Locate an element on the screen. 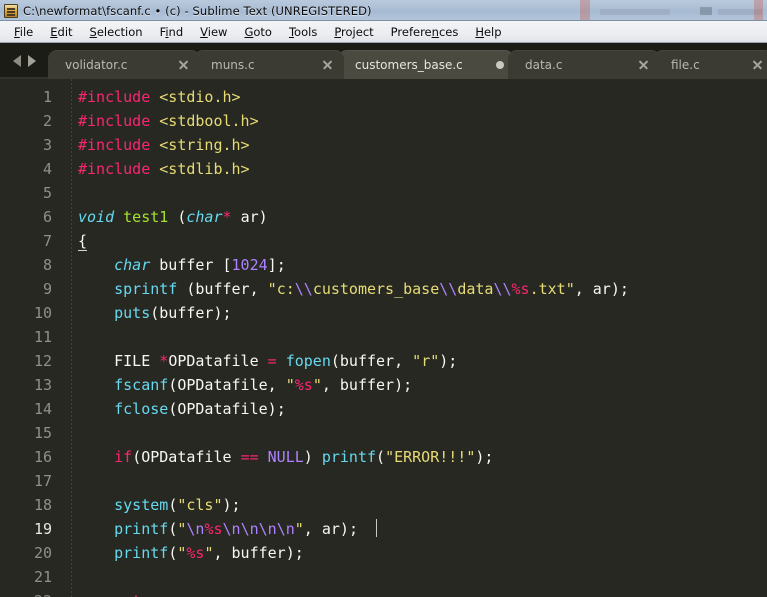 Image resolution: width=767 pixels, height=597 pixels. line-number: 16 is located at coordinates (42, 457).